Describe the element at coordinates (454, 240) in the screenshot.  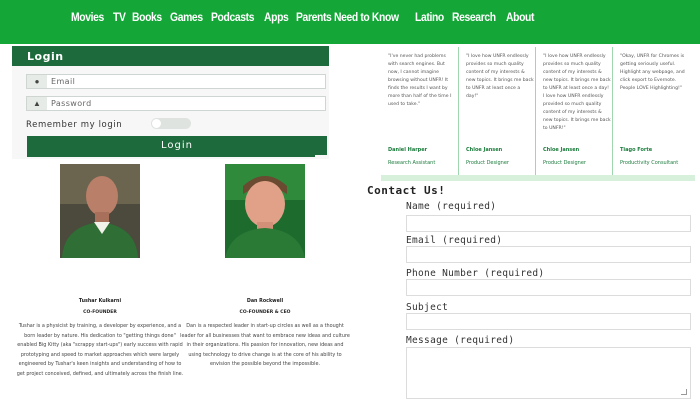
I see `email-label: Email (required)` at that location.